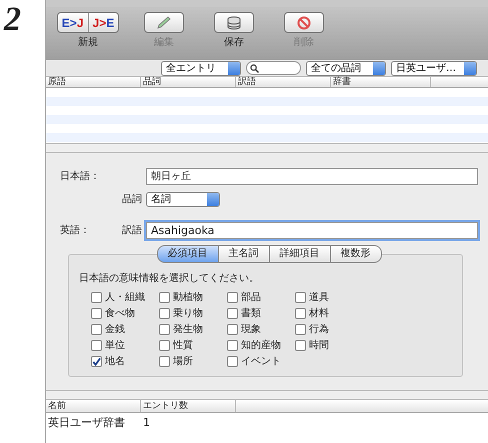 This screenshot has height=443, width=488. Describe the element at coordinates (312, 176) in the screenshot. I see `japanese-field: 朝日ヶ丘` at that location.